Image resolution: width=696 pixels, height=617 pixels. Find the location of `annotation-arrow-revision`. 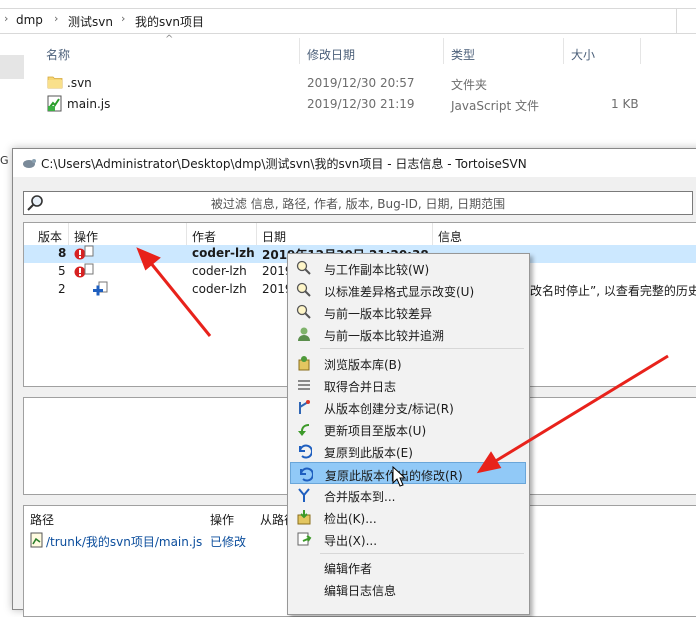

annotation-arrow-revision is located at coordinates (174, 292).